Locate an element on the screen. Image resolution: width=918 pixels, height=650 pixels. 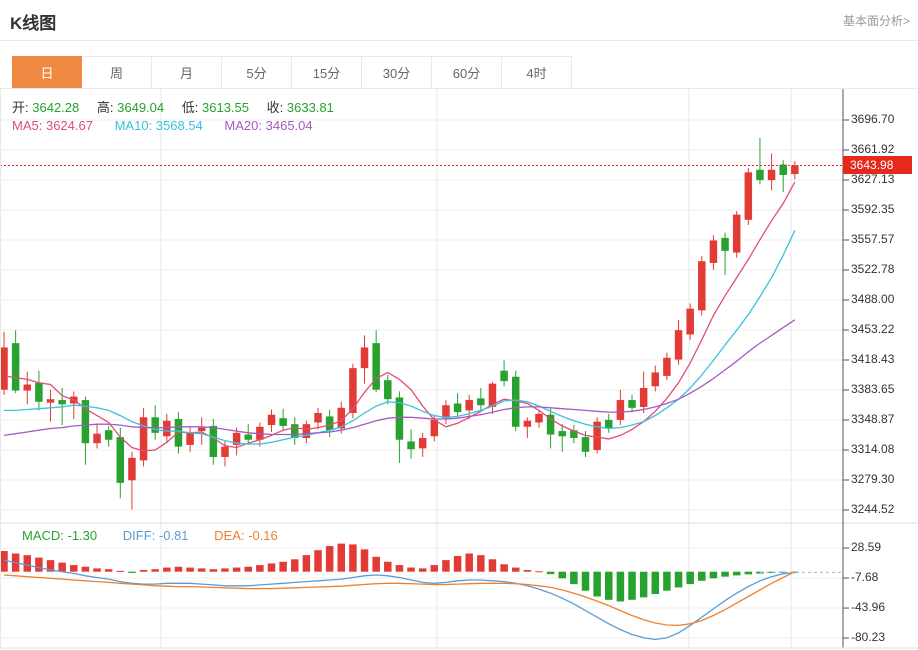
ma10-value: 3568.54 is located at coordinates (179, 125).